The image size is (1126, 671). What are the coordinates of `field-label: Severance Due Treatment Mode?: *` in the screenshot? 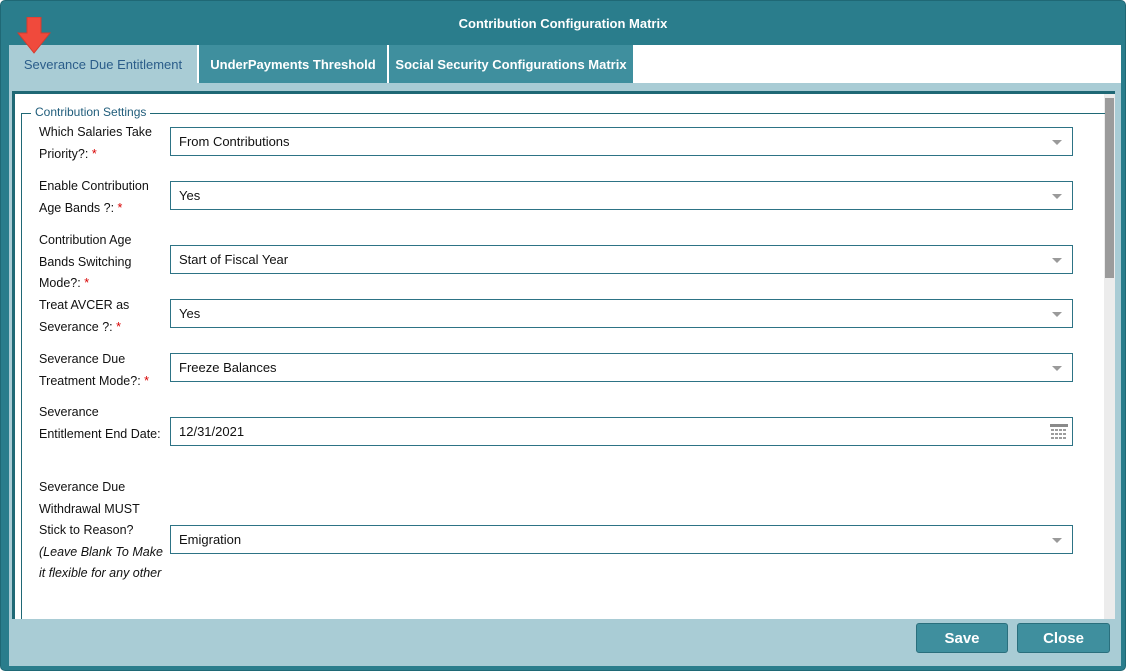 It's located at (94, 370).